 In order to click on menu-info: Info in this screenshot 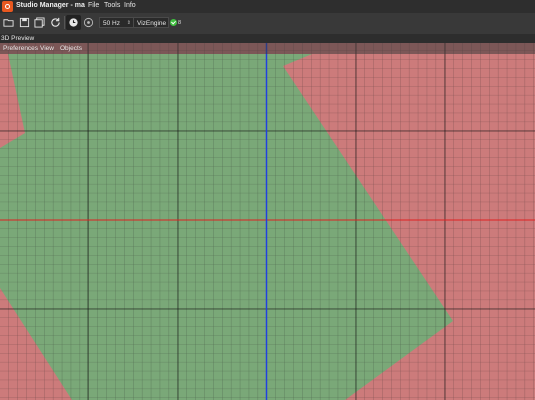, I will do `click(130, 5)`.